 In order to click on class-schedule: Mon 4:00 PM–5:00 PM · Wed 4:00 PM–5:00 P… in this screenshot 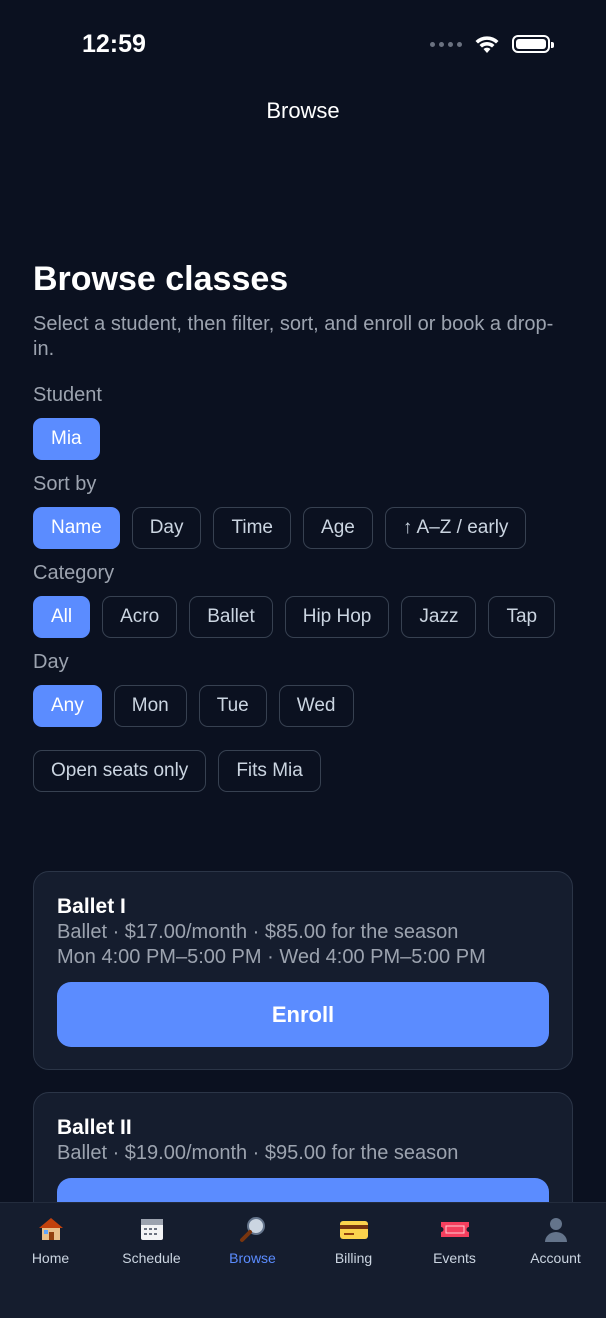, I will do `click(271, 957)`.